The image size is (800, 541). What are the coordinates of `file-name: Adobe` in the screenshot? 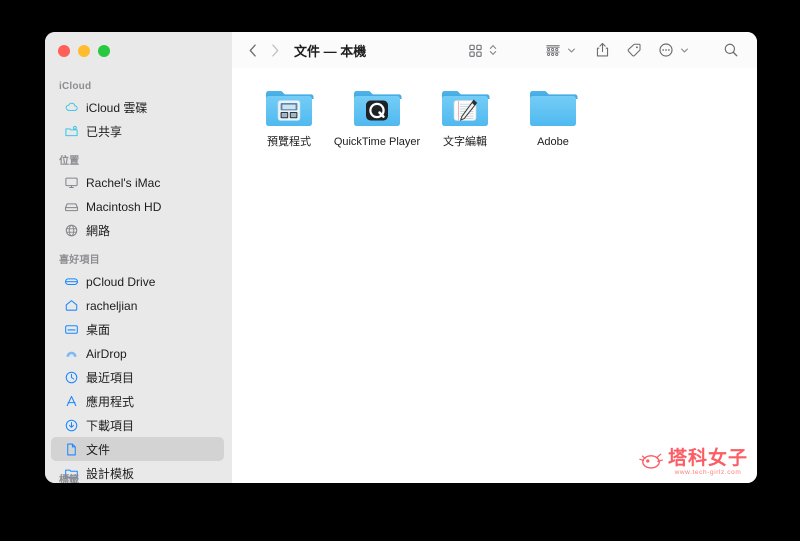 It's located at (553, 142).